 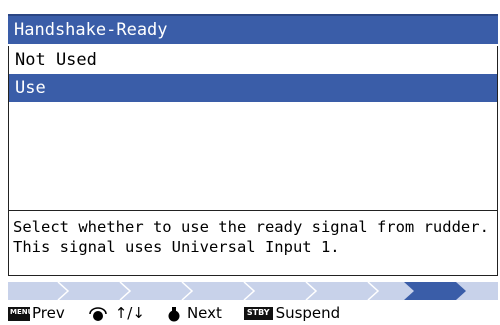 I want to click on footer-hints: MENU/ESC Prev ↑/↓ Next STBY Suspend, so click(x=253, y=313).